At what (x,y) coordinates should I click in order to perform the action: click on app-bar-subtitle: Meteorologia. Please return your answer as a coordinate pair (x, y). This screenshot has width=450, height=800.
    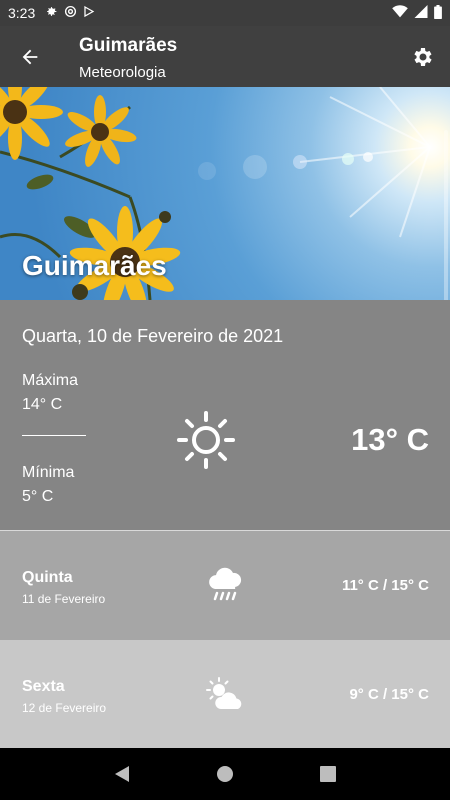
    Looking at the image, I should click on (122, 72).